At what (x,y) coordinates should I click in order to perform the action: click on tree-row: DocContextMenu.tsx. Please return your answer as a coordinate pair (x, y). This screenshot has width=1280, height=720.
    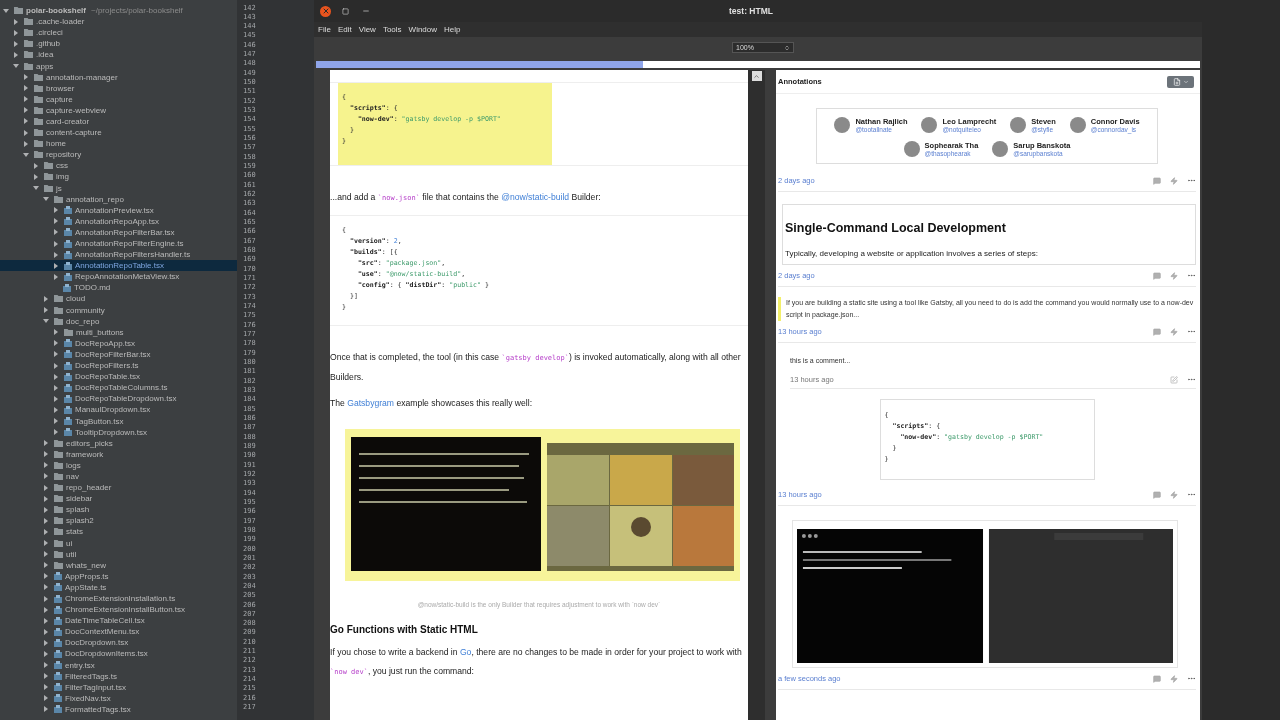
    Looking at the image, I should click on (118, 632).